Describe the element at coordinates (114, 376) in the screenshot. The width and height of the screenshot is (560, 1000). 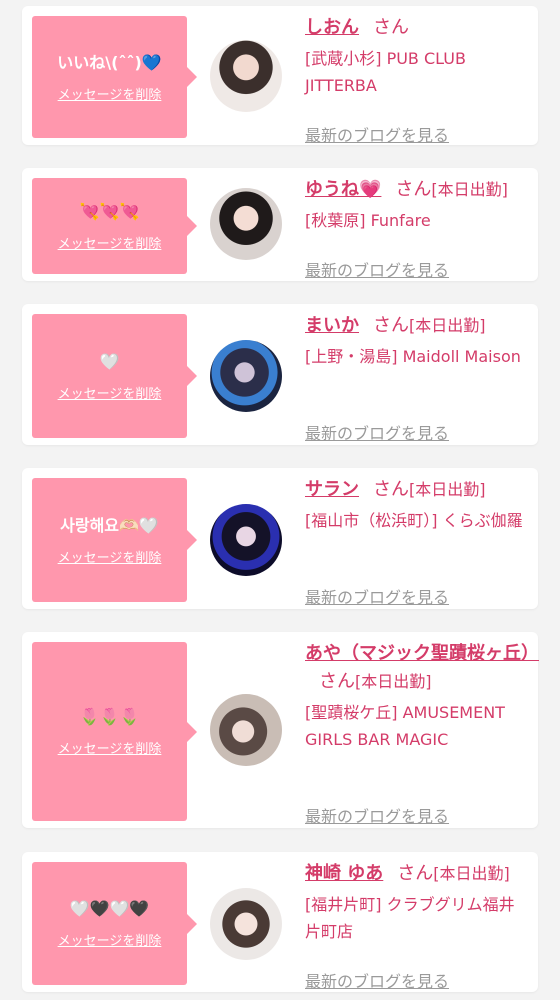
I see `message-bubble: 🤍 メッセージを削除` at that location.